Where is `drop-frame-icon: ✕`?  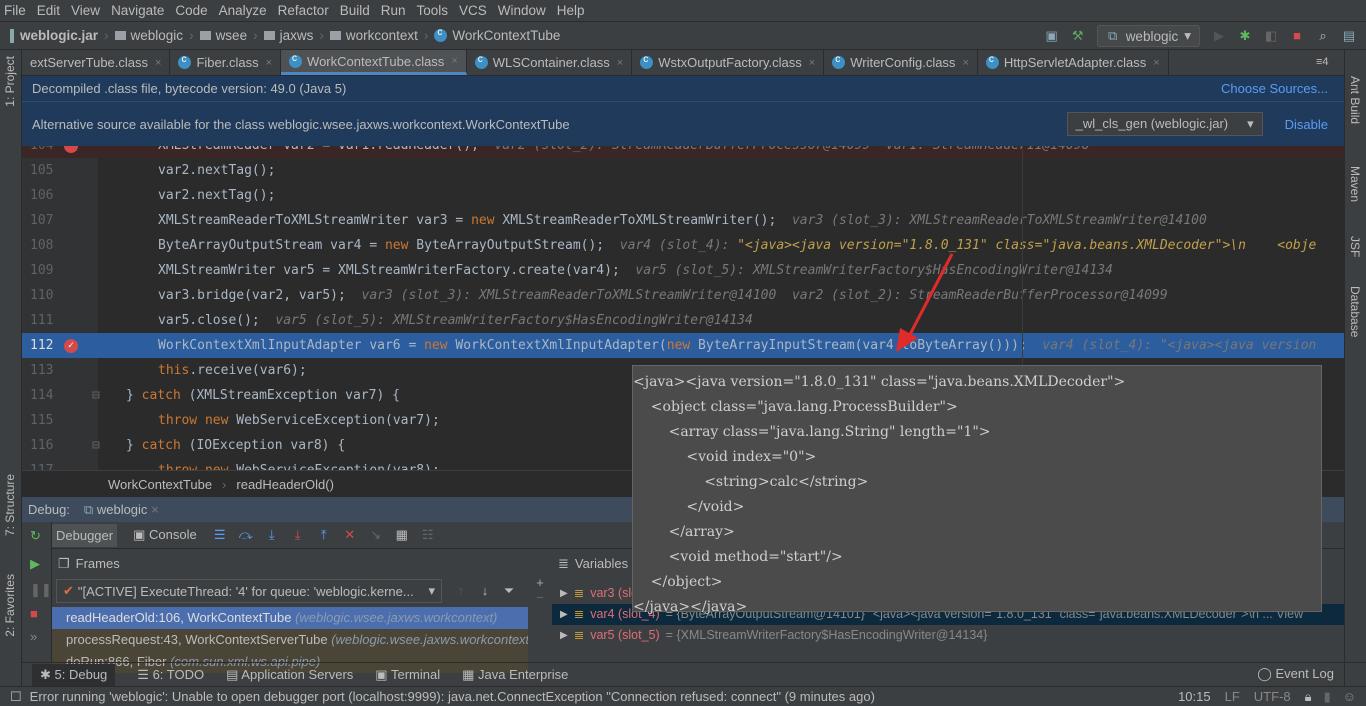
drop-frame-icon: ✕ is located at coordinates (350, 535).